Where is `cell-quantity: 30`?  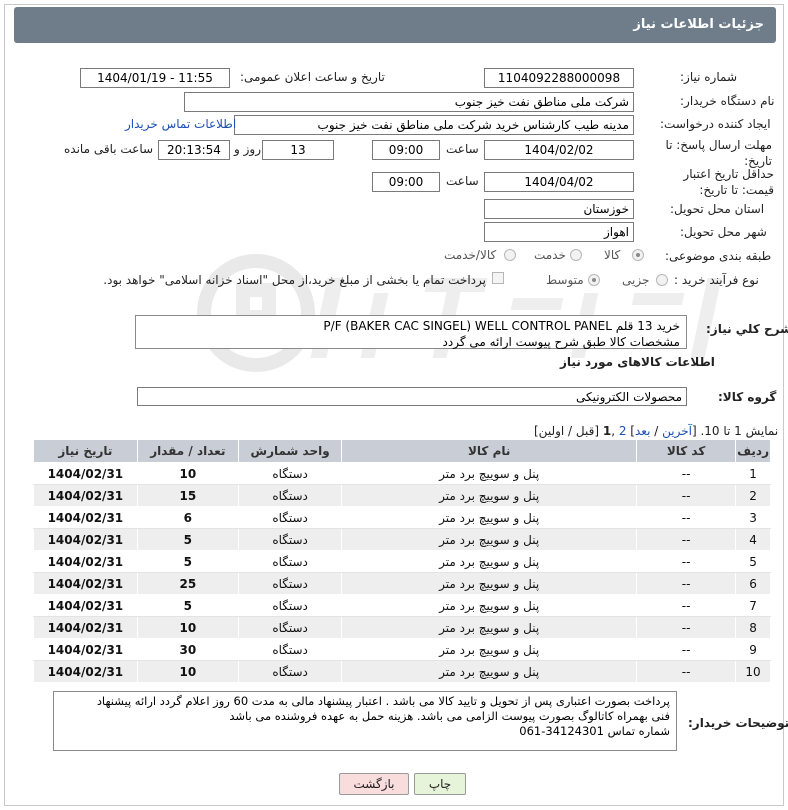
cell-quantity: 30 is located at coordinates (187, 649).